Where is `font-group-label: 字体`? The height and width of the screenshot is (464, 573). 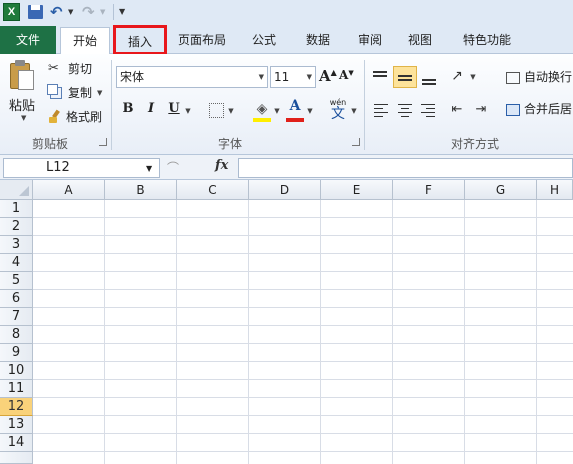 font-group-label: 字体 is located at coordinates (229, 144).